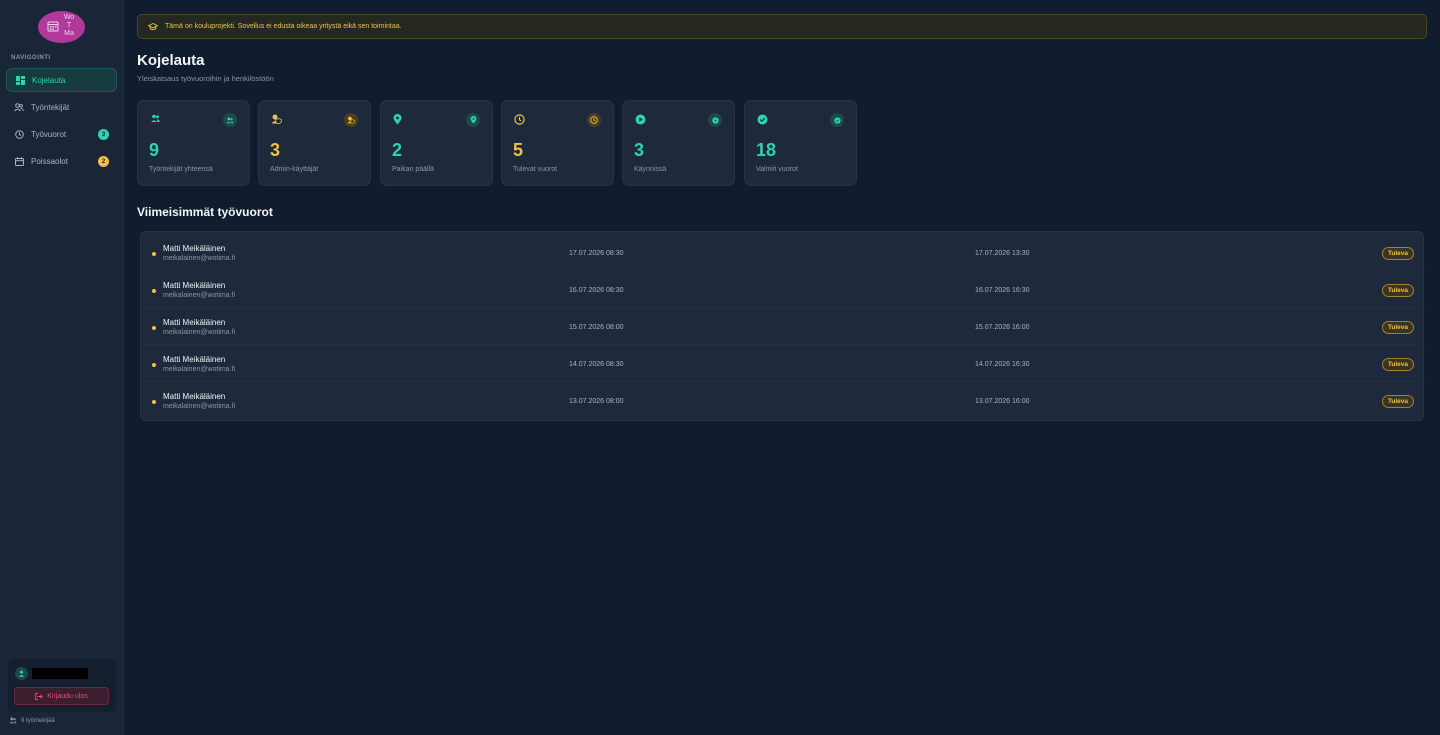  What do you see at coordinates (60, 673) in the screenshot?
I see `user-name-redacted` at bounding box center [60, 673].